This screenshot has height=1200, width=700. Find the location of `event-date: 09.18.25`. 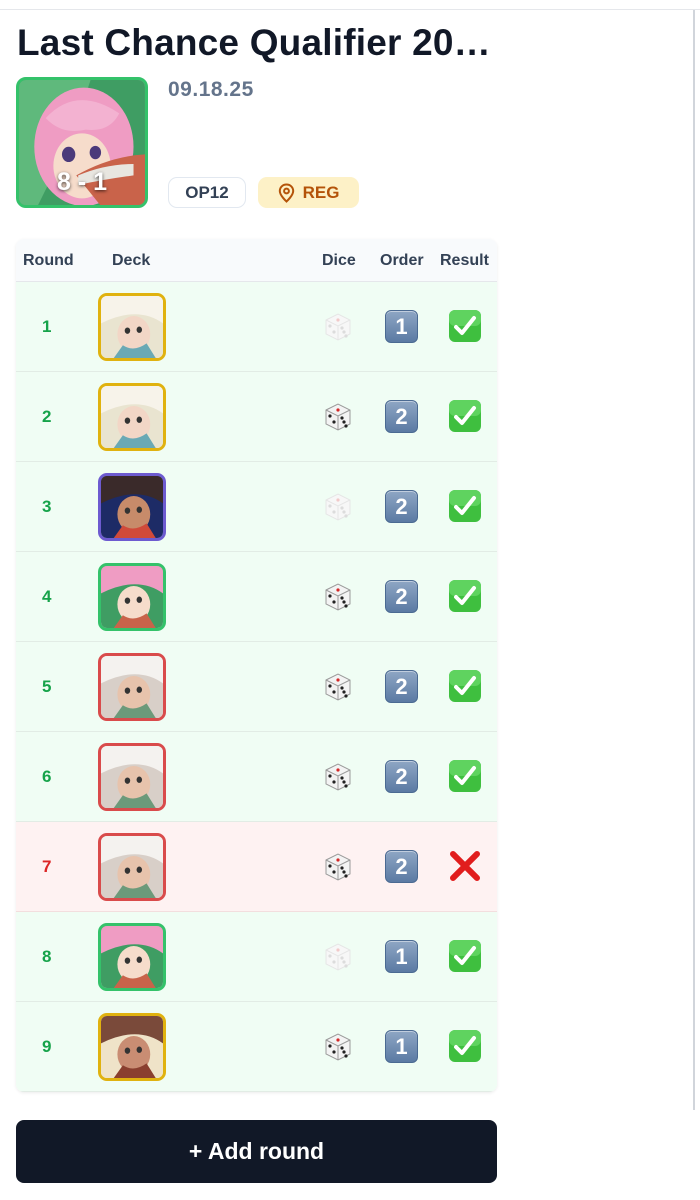

event-date: 09.18.25 is located at coordinates (211, 89).